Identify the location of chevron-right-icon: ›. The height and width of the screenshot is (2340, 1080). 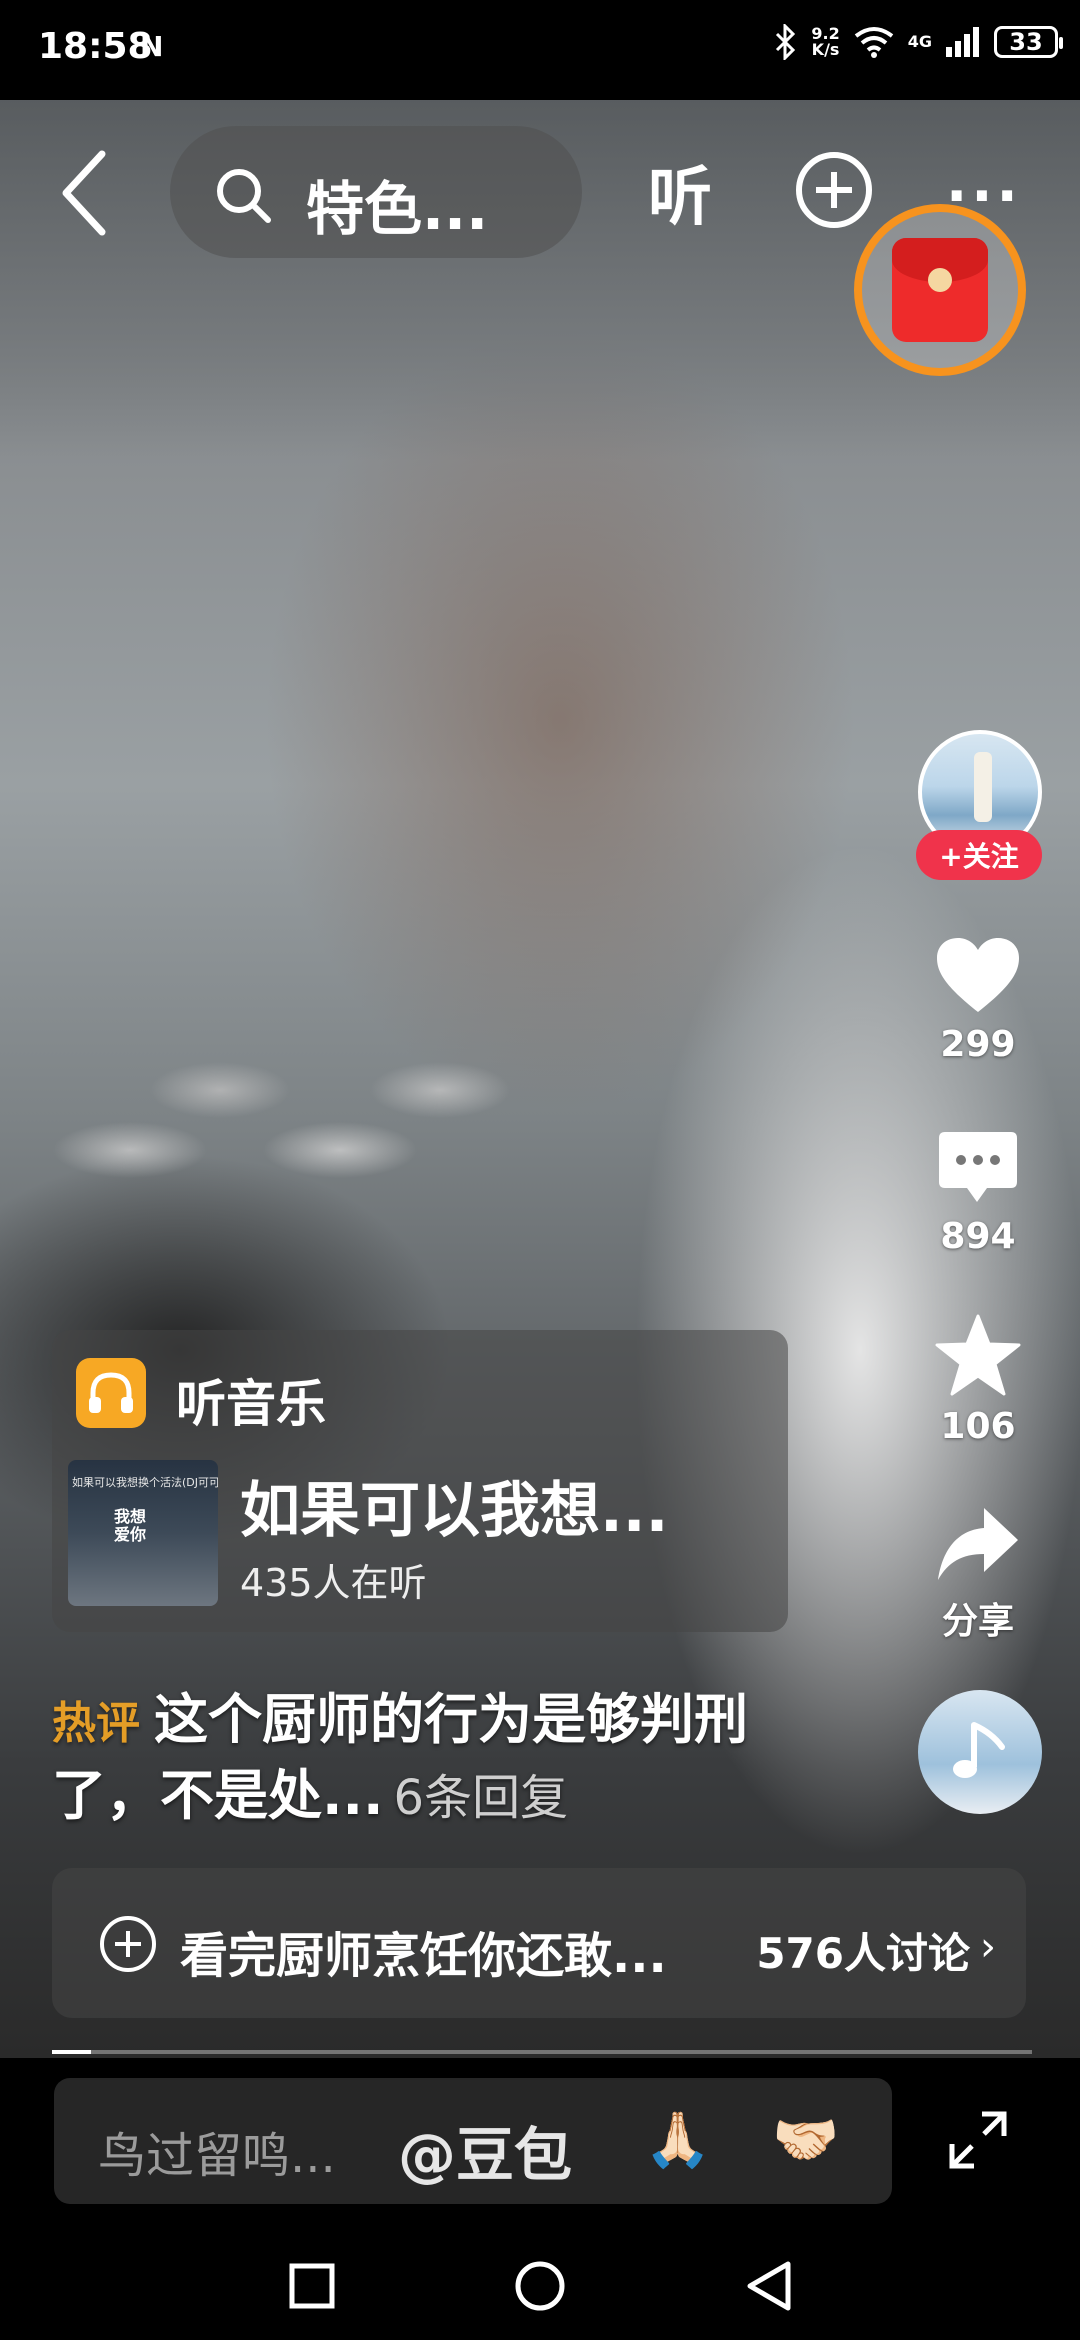
(988, 1947).